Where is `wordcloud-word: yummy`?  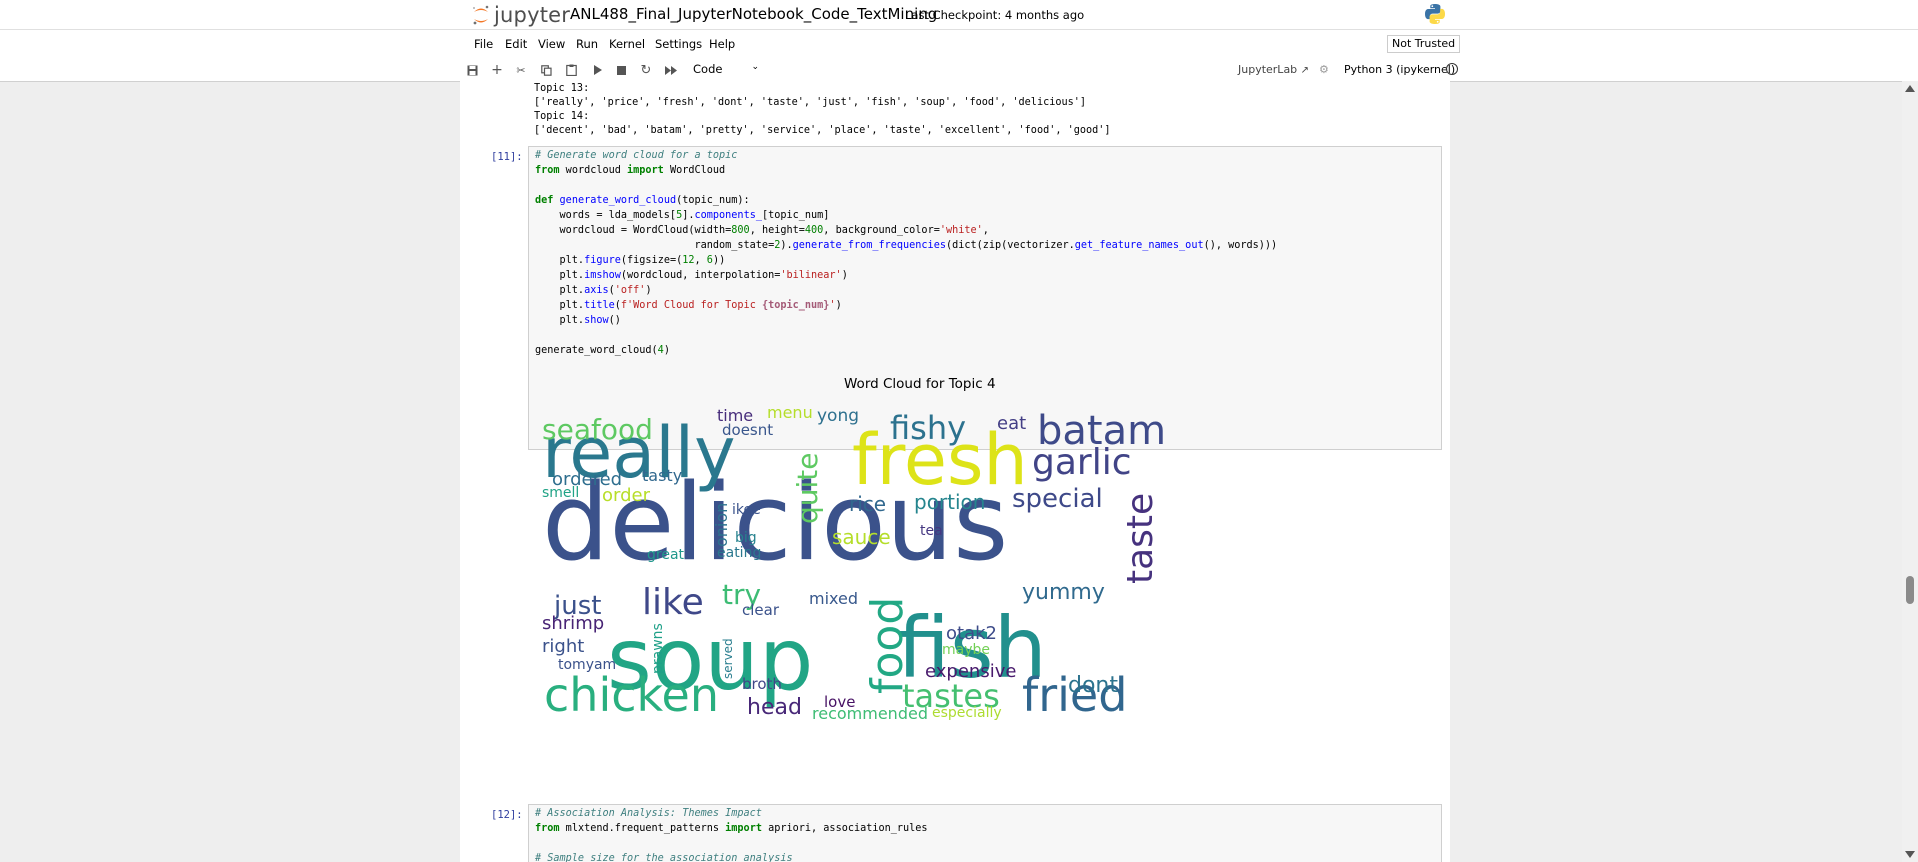 wordcloud-word: yummy is located at coordinates (1063, 592).